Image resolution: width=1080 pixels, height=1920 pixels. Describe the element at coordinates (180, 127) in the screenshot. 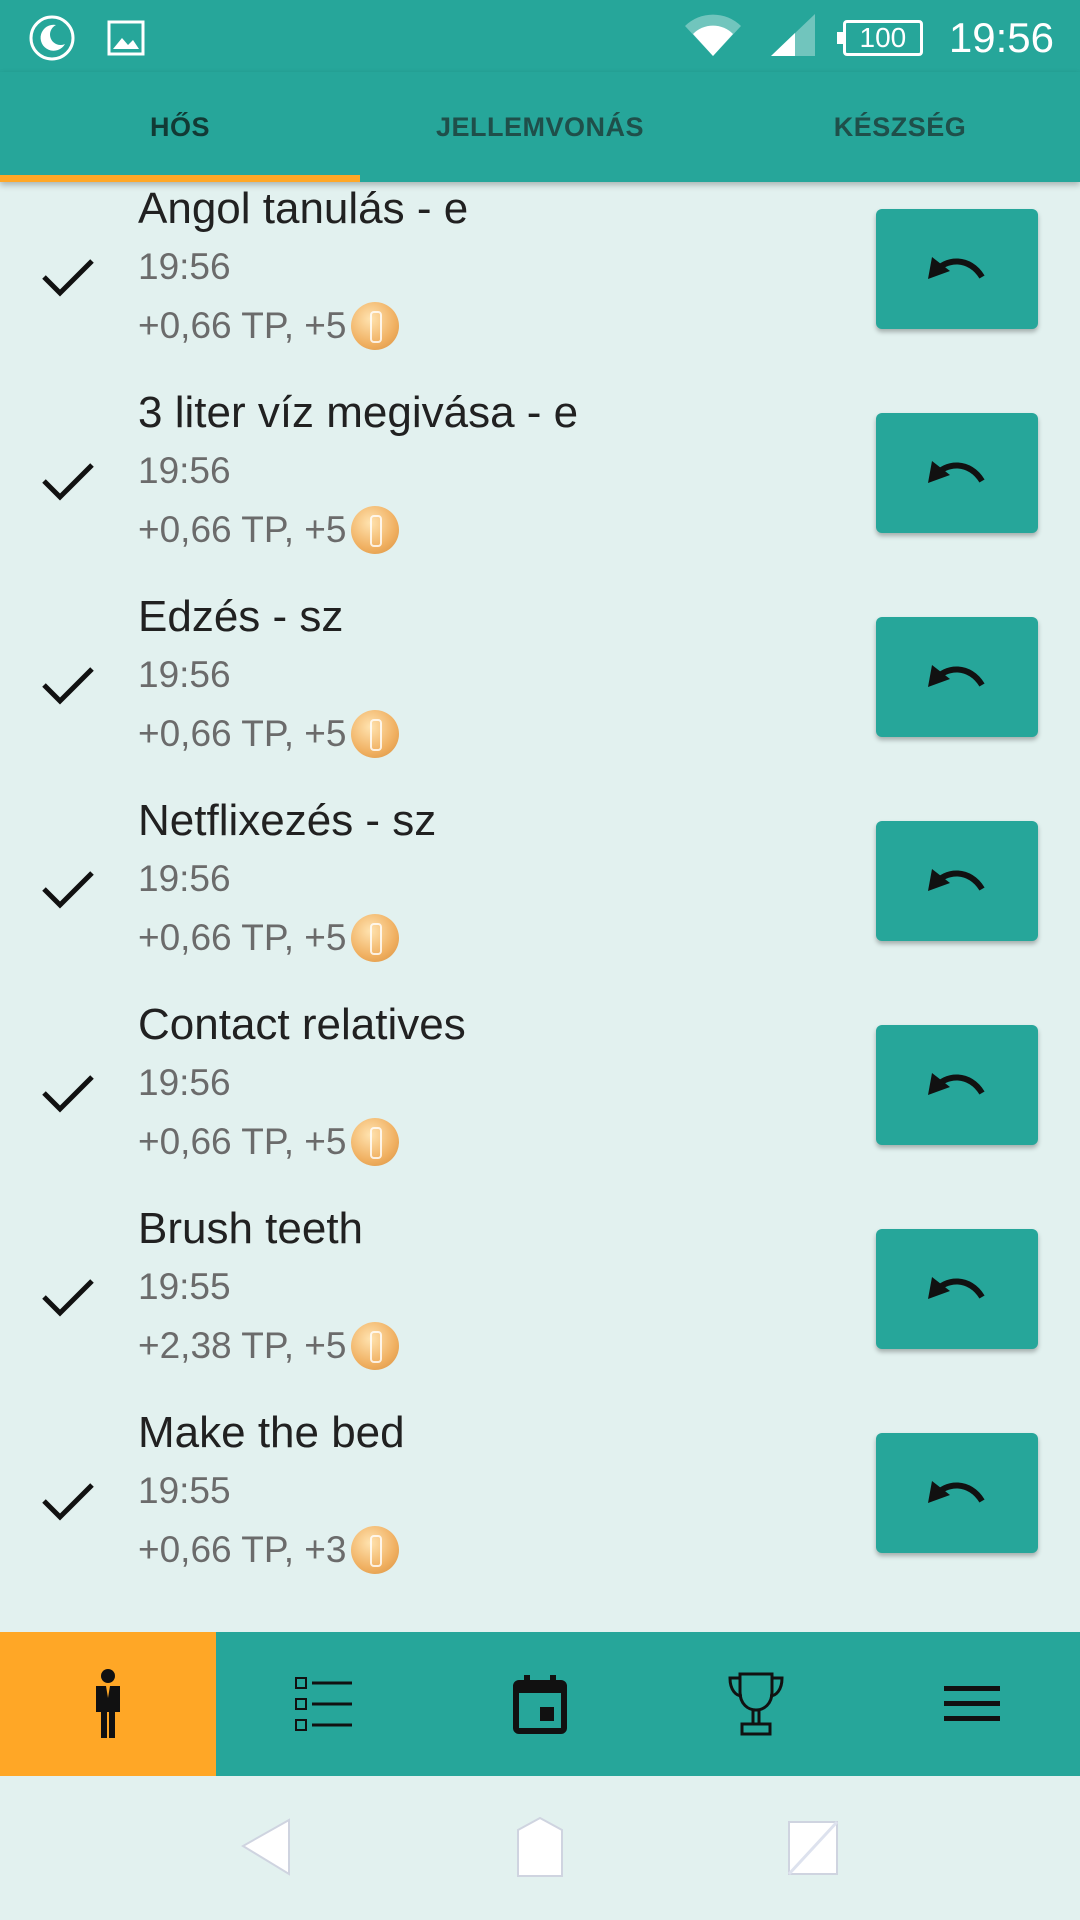

I see `tab-hero: HŐS` at that location.